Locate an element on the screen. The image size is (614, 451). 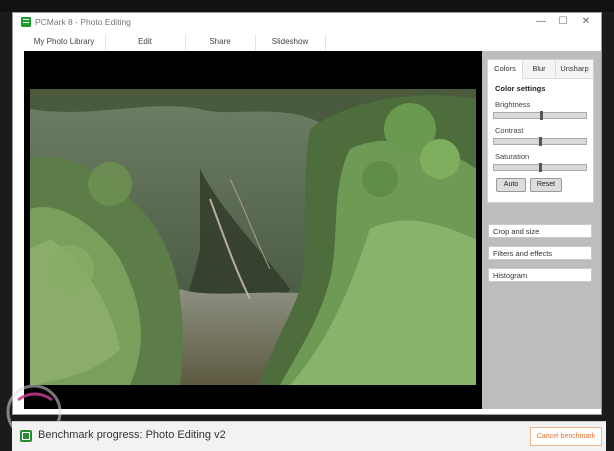
brightness-label: Brightness is located at coordinates (513, 104).